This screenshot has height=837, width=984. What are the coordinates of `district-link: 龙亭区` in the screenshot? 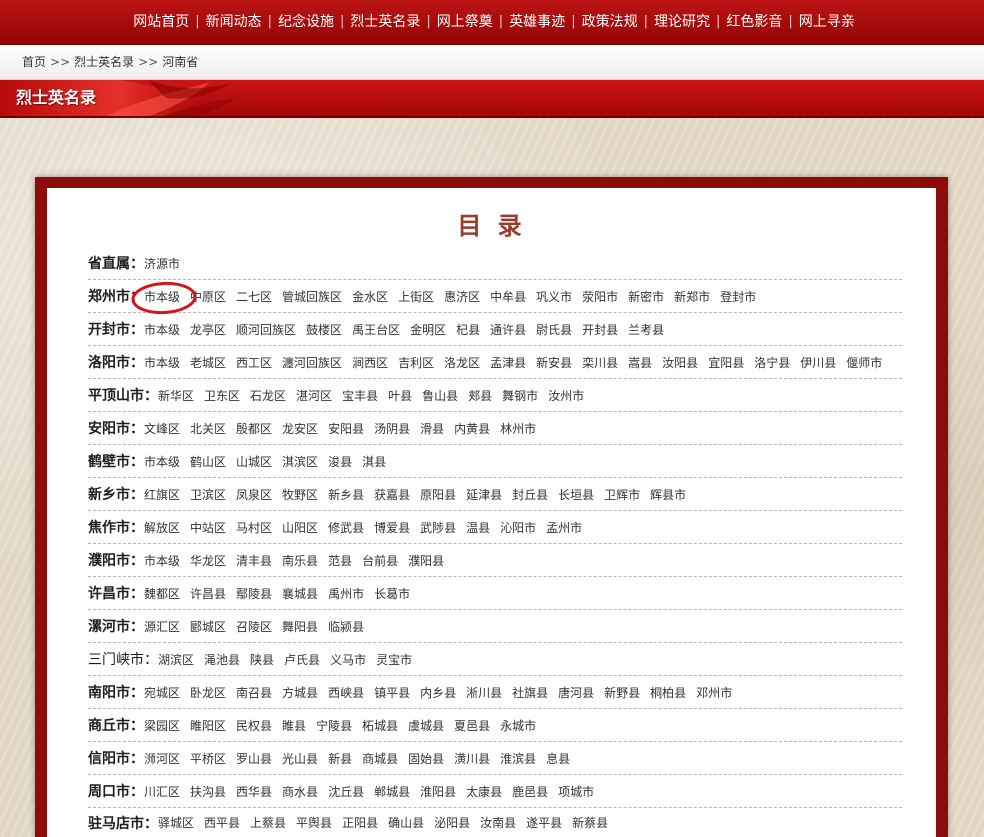 It's located at (208, 329).